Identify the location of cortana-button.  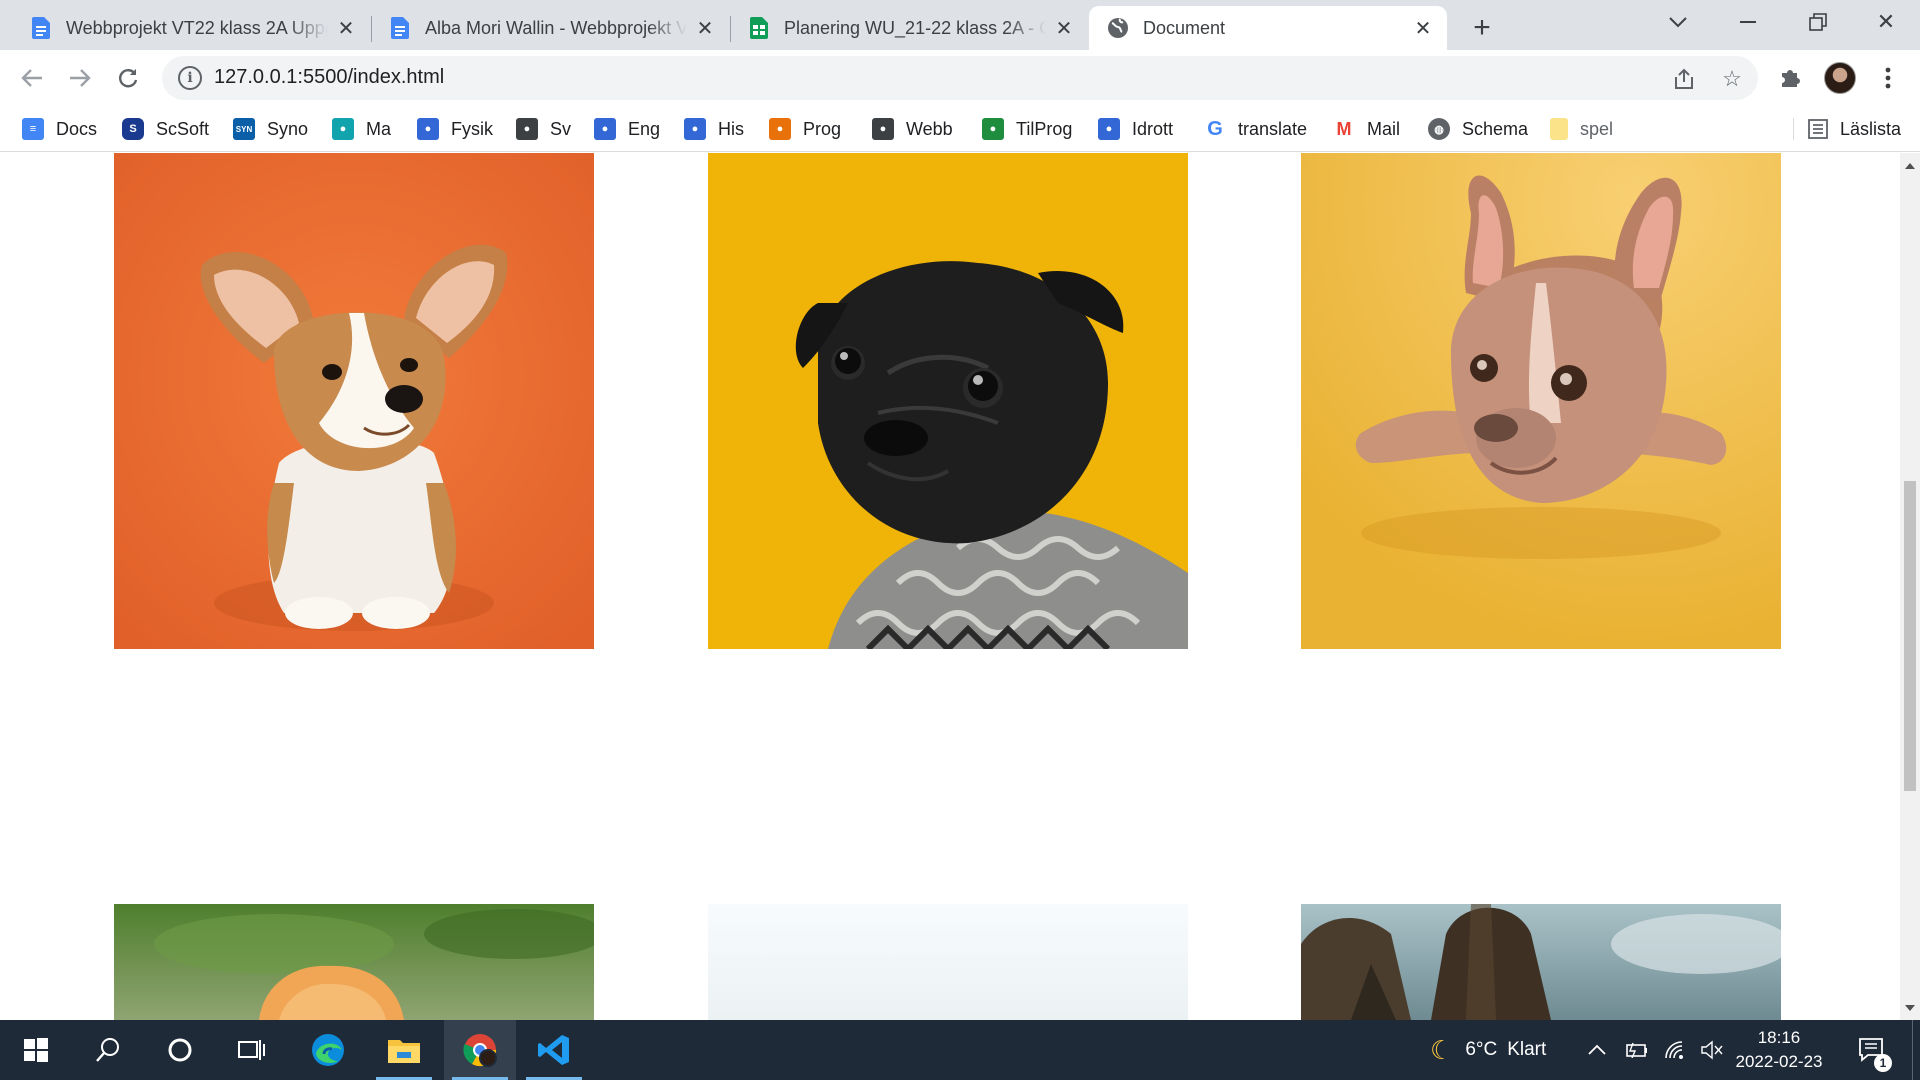
(180, 1050).